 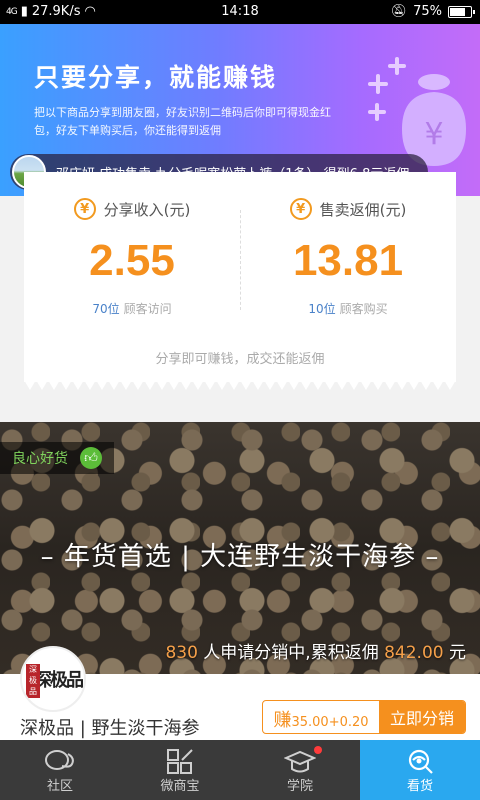 What do you see at coordinates (91, 458) in the screenshot?
I see `thumbs-up-icon: 👍︎` at bounding box center [91, 458].